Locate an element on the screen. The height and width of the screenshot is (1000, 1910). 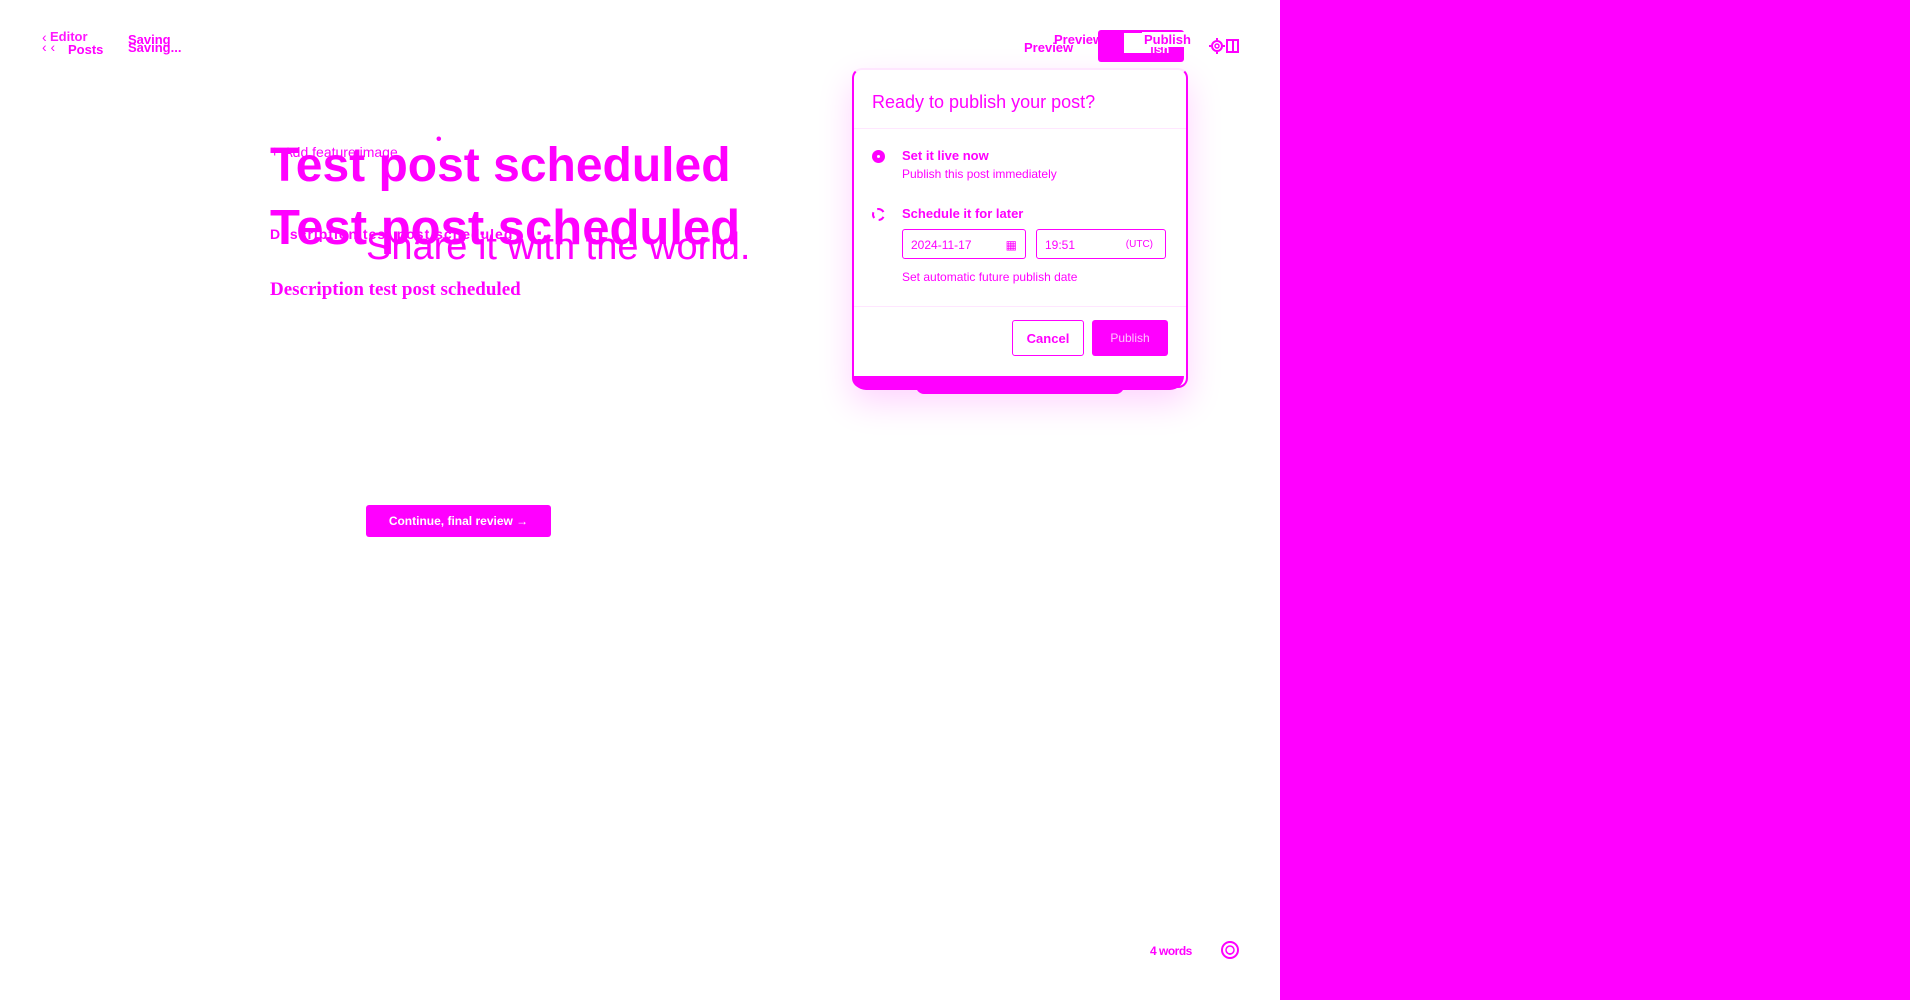
settings-toggle is located at coordinates (1224, 46).